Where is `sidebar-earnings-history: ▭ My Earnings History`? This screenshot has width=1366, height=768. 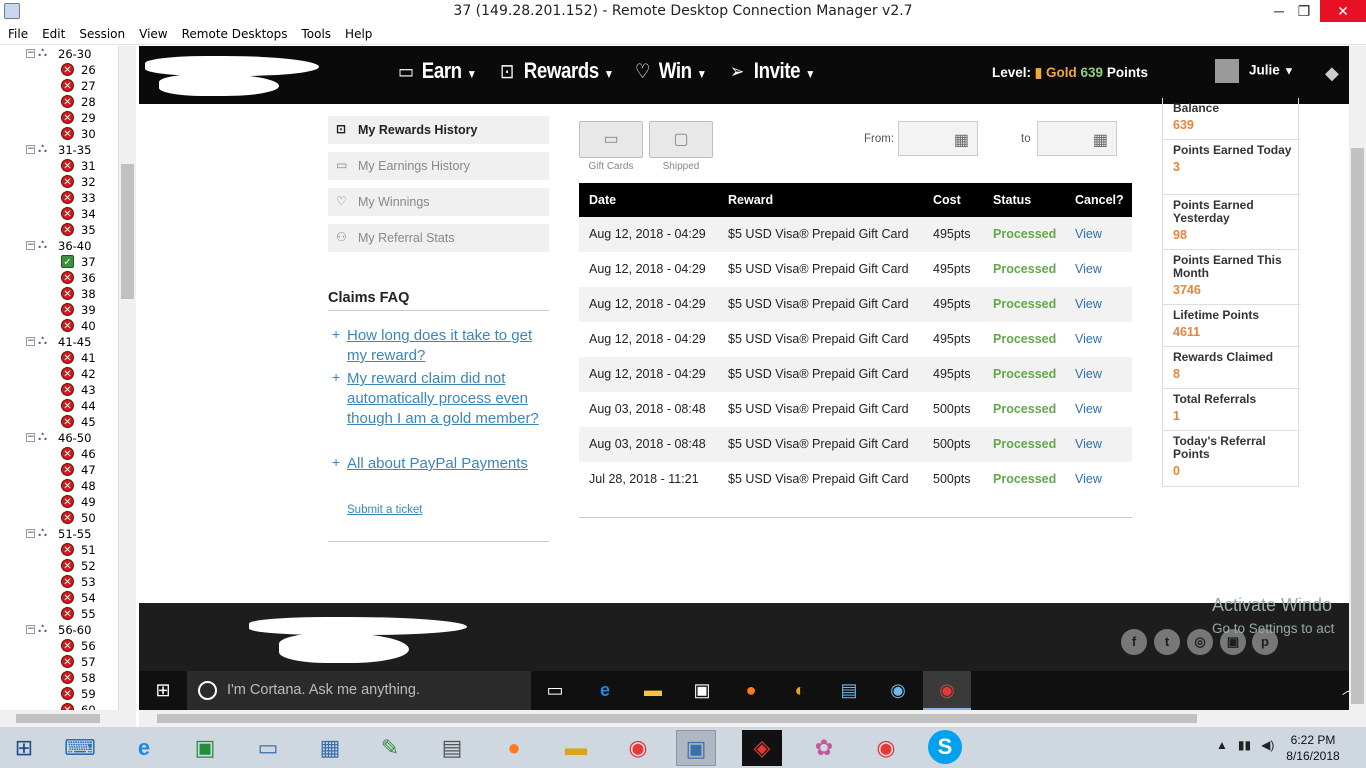 sidebar-earnings-history: ▭ My Earnings History is located at coordinates (438, 166).